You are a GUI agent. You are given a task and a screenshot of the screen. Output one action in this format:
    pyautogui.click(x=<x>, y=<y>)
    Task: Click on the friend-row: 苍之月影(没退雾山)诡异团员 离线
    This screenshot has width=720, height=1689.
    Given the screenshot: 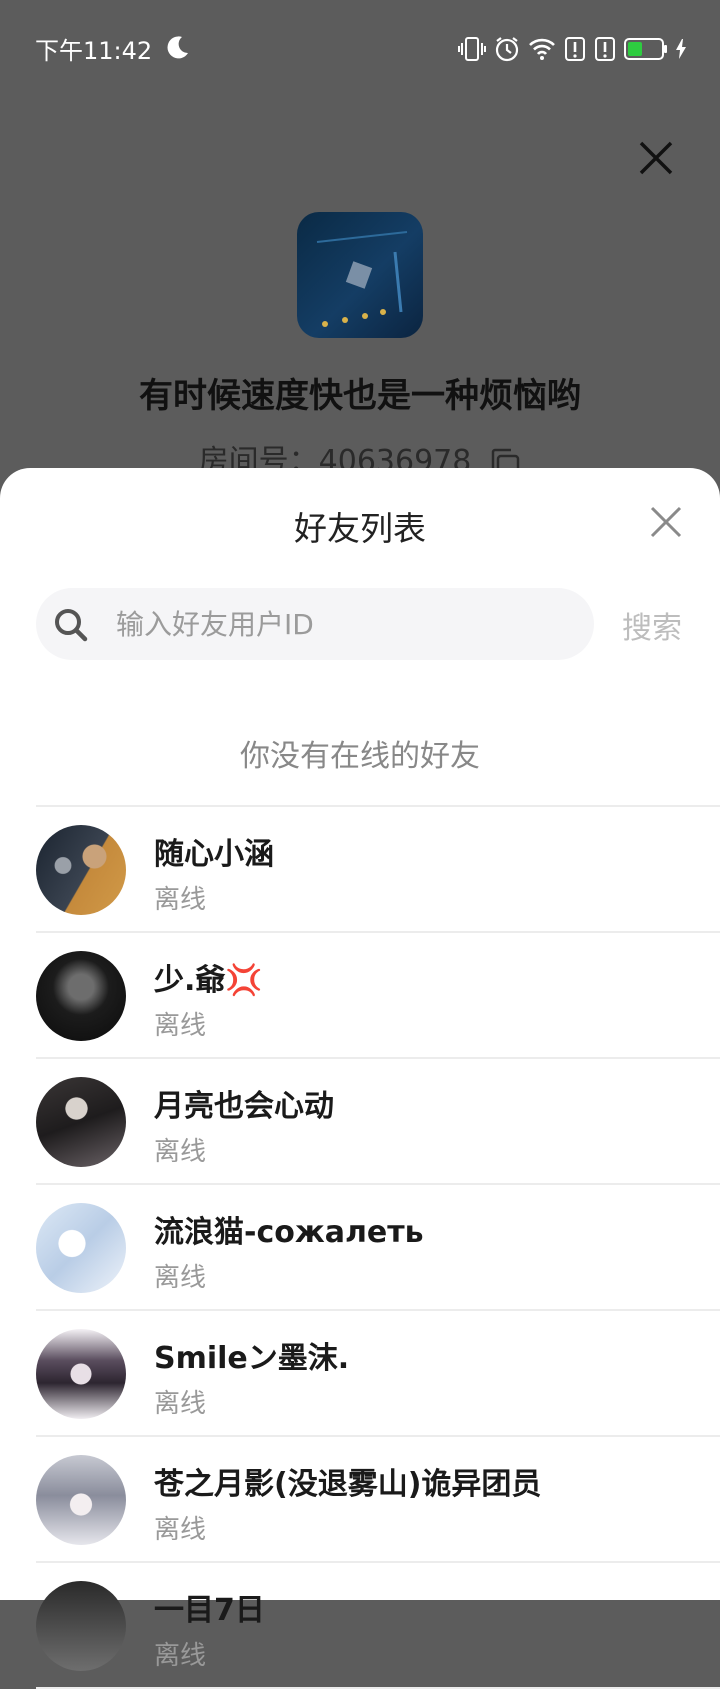 What is the action you would take?
    pyautogui.click(x=360, y=1500)
    